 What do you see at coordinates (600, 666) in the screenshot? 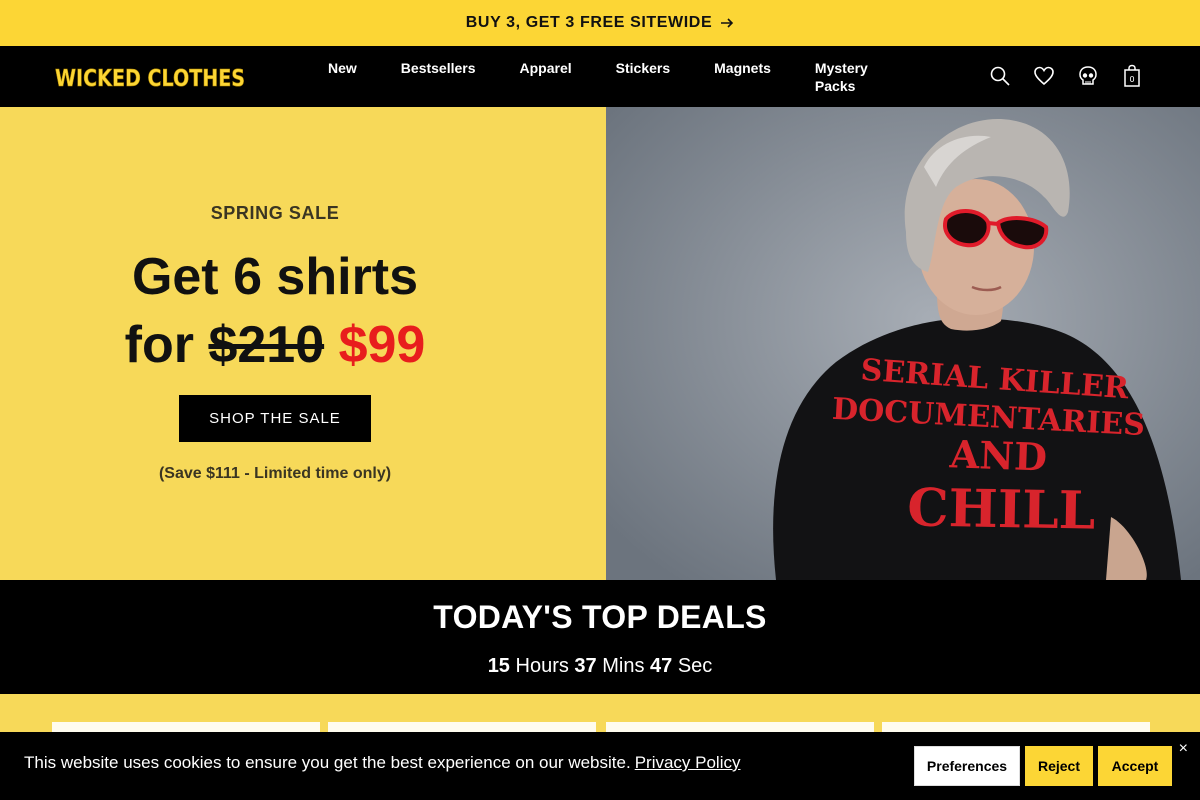
I see `countdown-timer: 15 Hours 37 Mins 47 Sec` at bounding box center [600, 666].